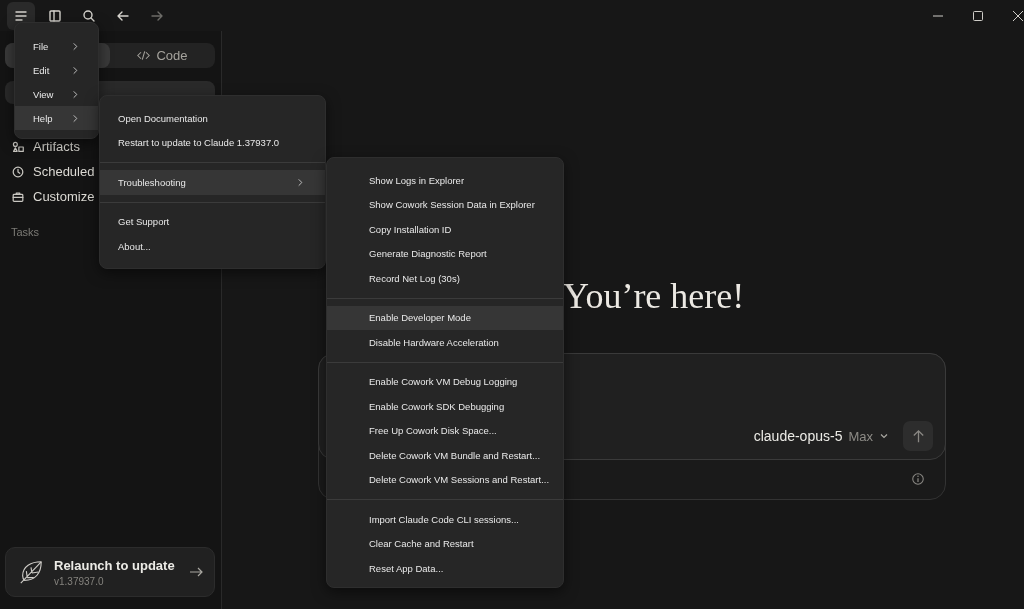 The width and height of the screenshot is (1024, 609). I want to click on menu-item: Enable Cowork SDK Debugging, so click(445, 406).